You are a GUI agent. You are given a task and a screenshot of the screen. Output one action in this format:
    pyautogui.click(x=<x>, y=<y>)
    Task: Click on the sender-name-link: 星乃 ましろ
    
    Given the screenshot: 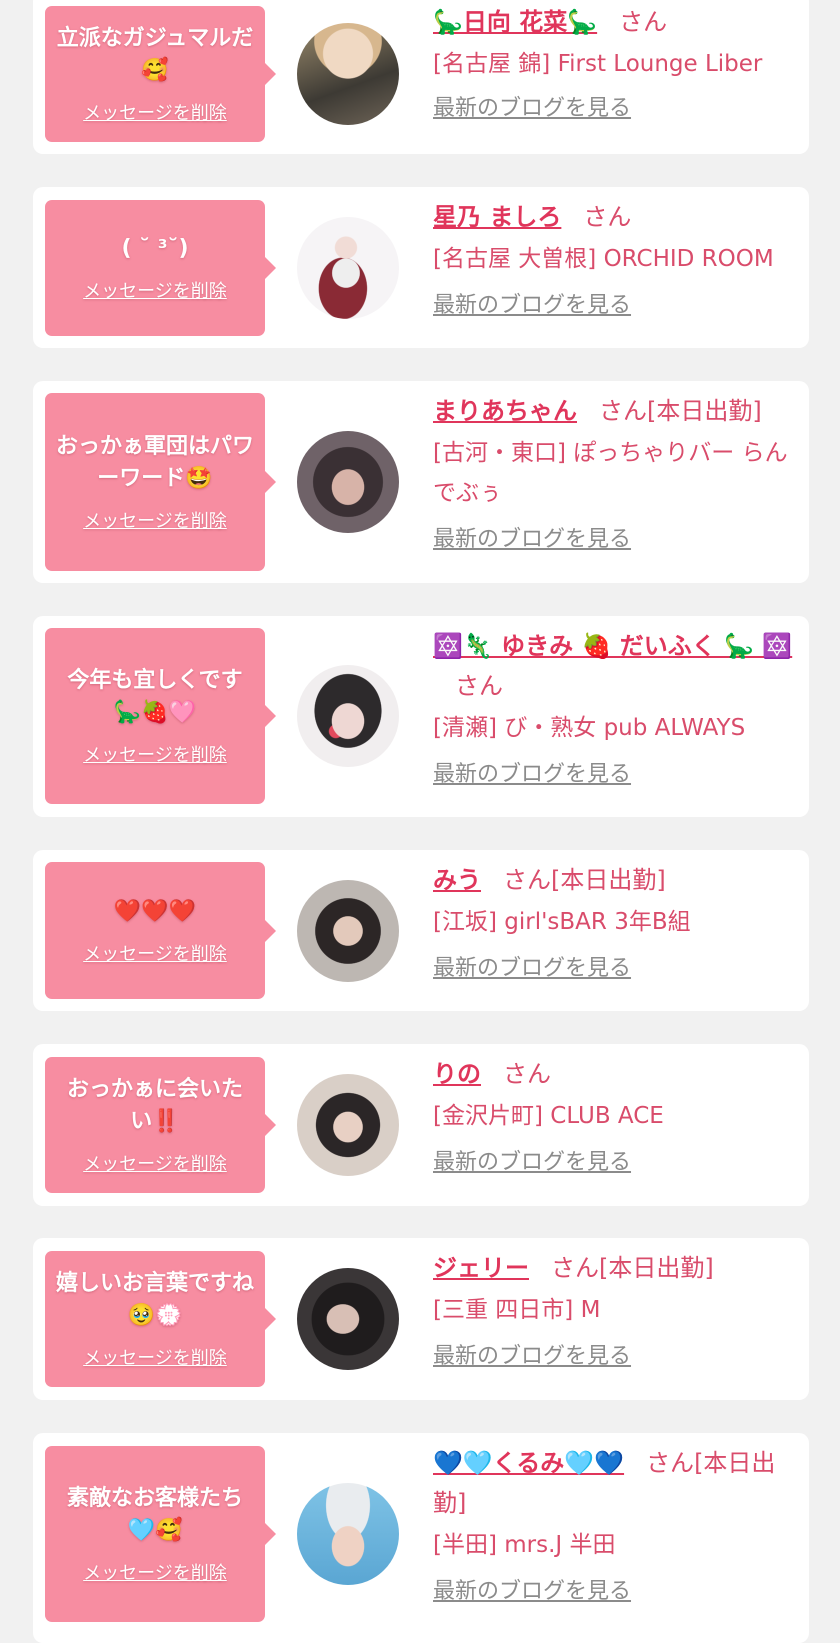 What is the action you would take?
    pyautogui.click(x=497, y=217)
    